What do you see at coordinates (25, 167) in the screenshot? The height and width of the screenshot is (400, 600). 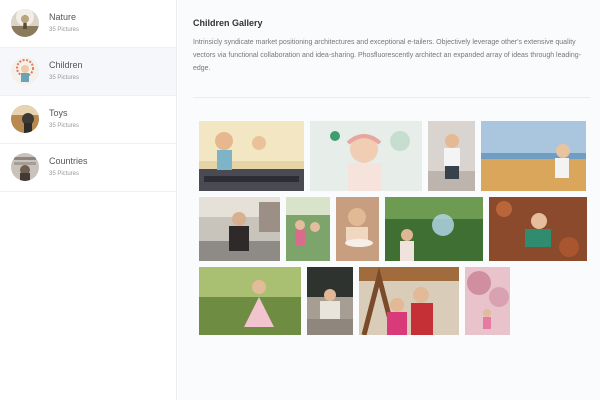 I see `countries-avatar-icon` at bounding box center [25, 167].